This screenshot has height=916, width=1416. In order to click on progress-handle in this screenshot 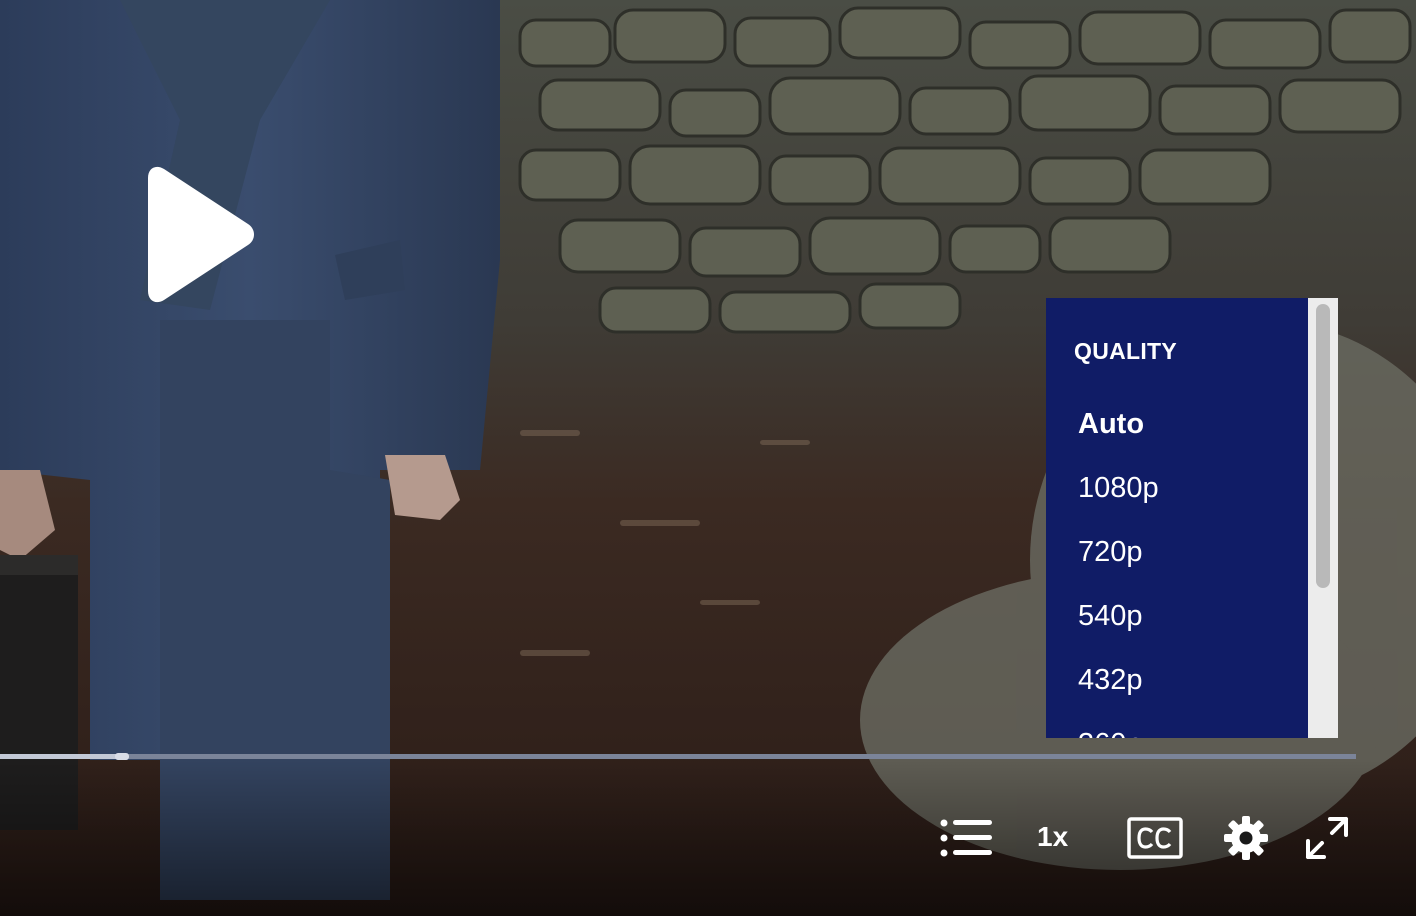, I will do `click(122, 756)`.